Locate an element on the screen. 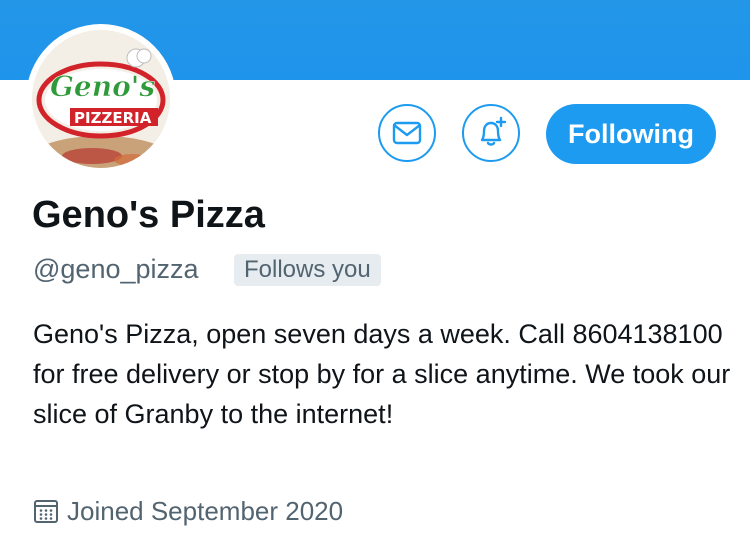 This screenshot has width=750, height=546. bell-plus-icon is located at coordinates (493, 131).